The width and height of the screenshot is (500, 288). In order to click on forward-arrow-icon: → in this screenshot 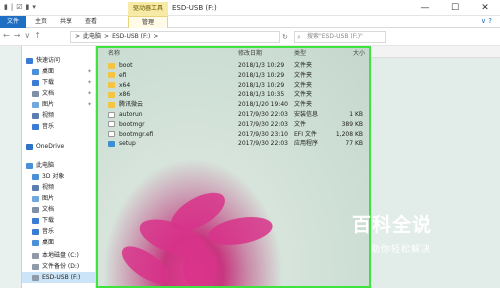, I will do `click(17, 35)`.